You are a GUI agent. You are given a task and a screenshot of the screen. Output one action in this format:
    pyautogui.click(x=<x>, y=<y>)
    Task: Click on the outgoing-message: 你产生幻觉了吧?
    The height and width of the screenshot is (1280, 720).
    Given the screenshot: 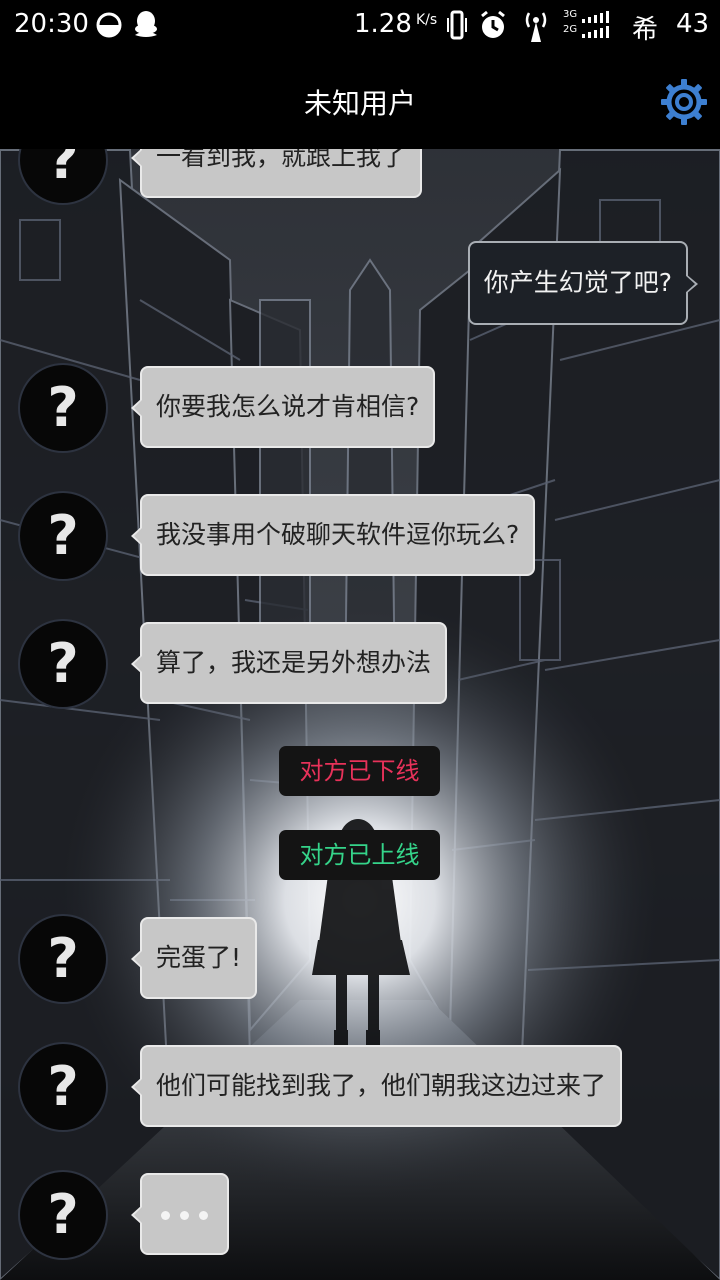 What is the action you would take?
    pyautogui.click(x=583, y=283)
    